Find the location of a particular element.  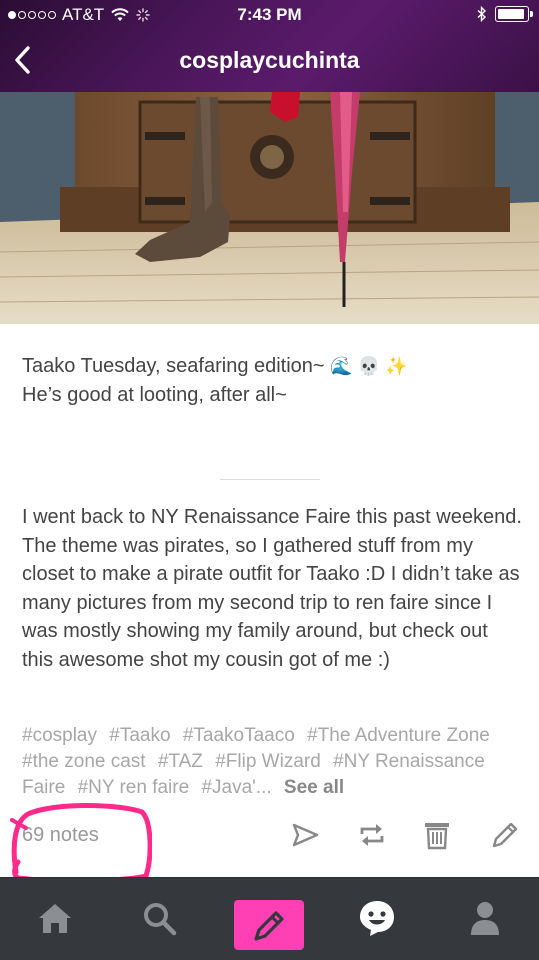

tag-link: #cosplay is located at coordinates (59, 735).